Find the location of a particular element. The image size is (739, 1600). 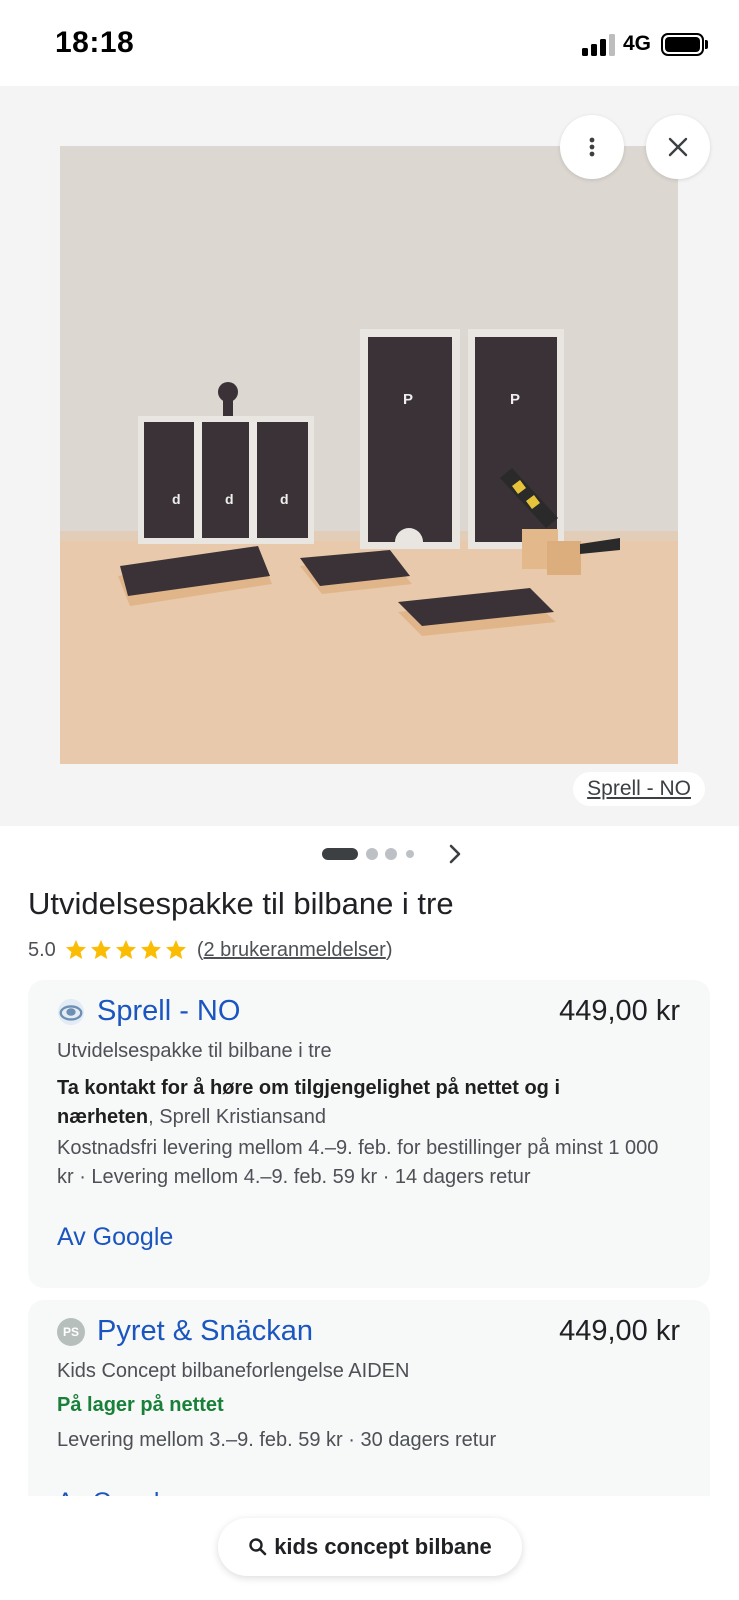

search-icon is located at coordinates (258, 1547).